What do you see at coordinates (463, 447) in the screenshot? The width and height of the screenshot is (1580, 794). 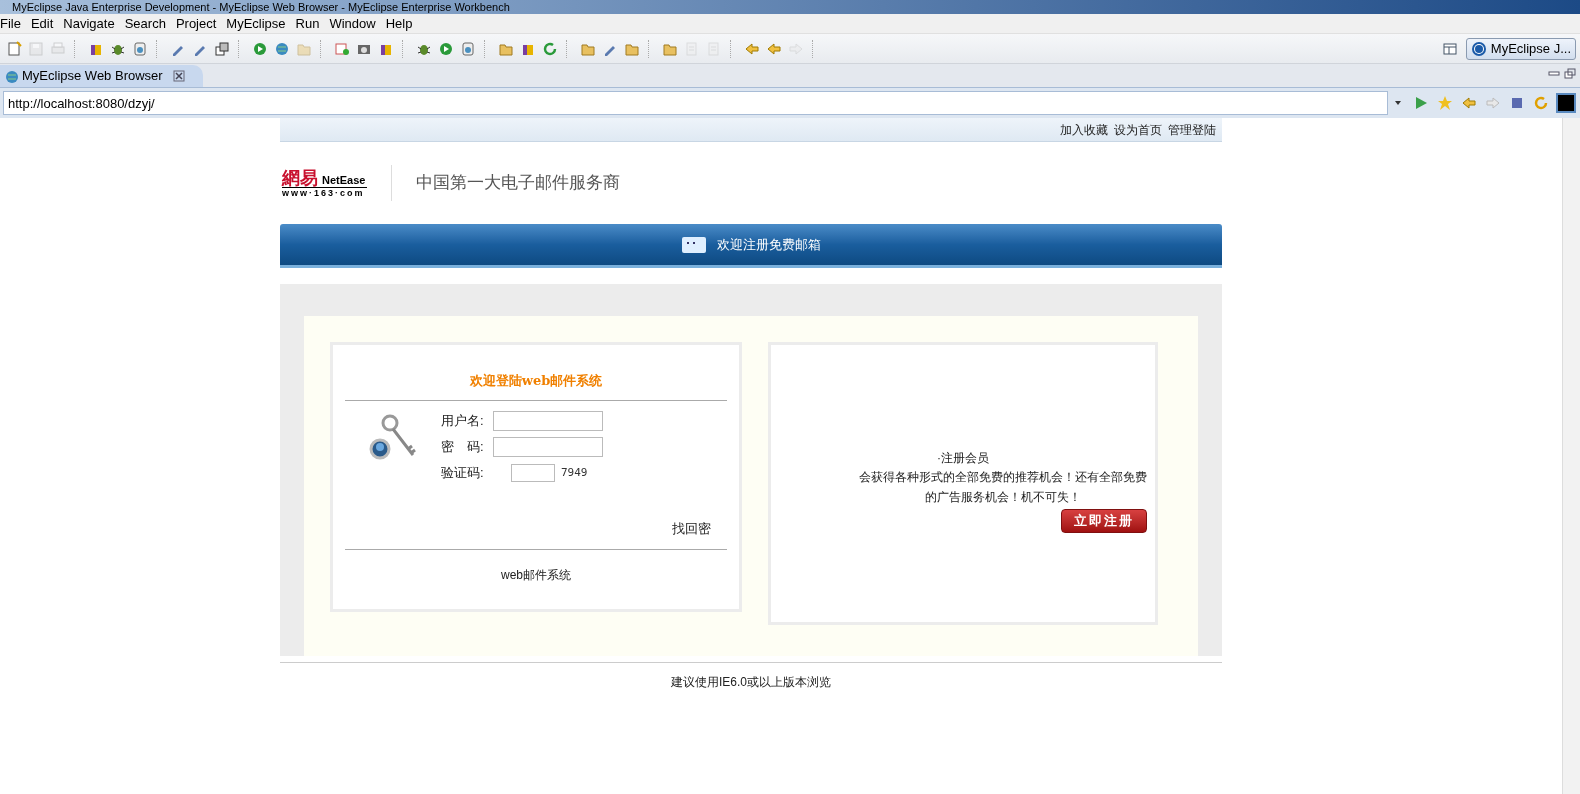 I see `field-label: 密 码:` at bounding box center [463, 447].